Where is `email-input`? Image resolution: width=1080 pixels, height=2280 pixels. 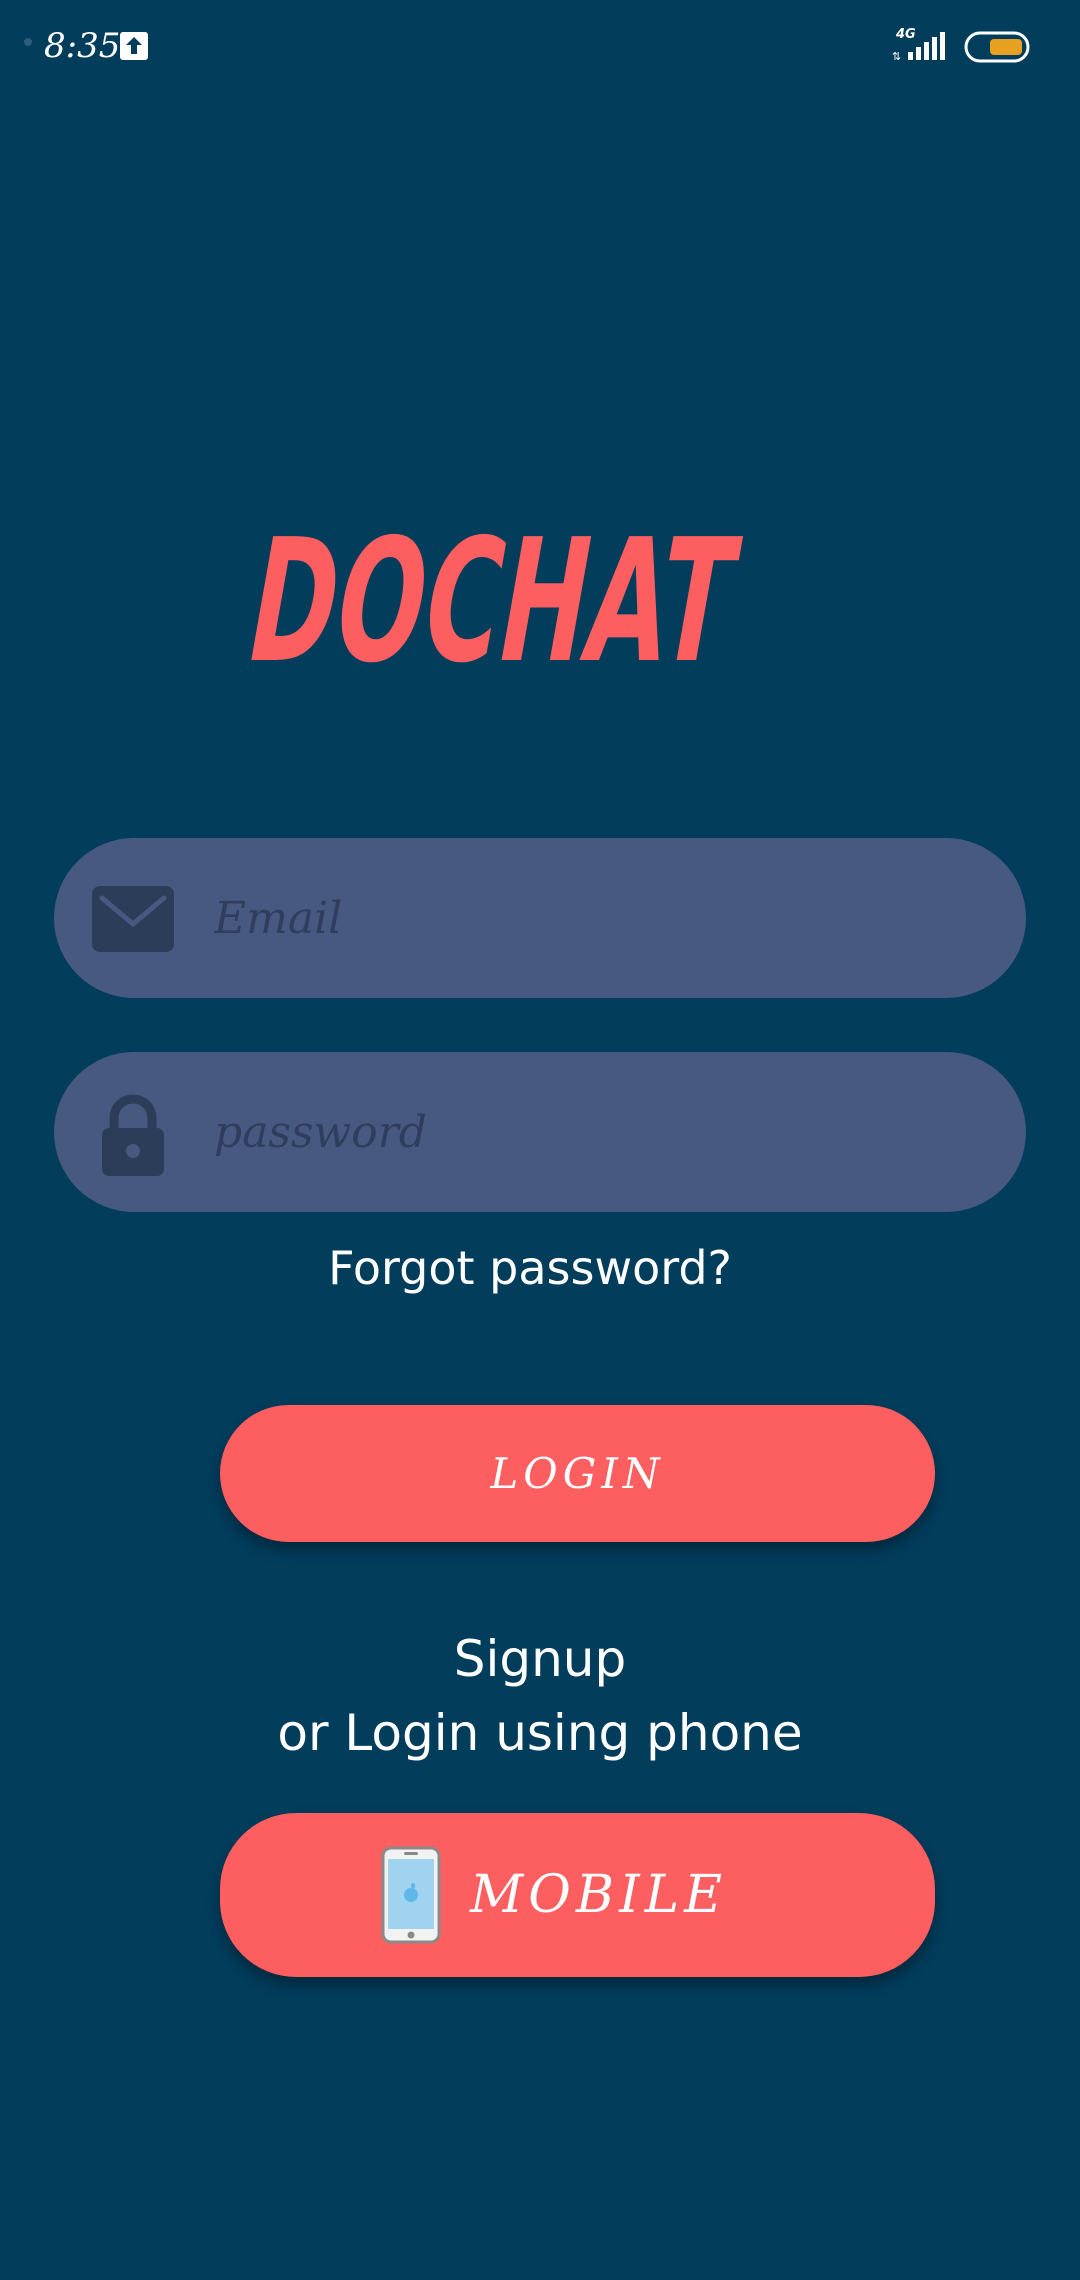
email-input is located at coordinates (594, 918).